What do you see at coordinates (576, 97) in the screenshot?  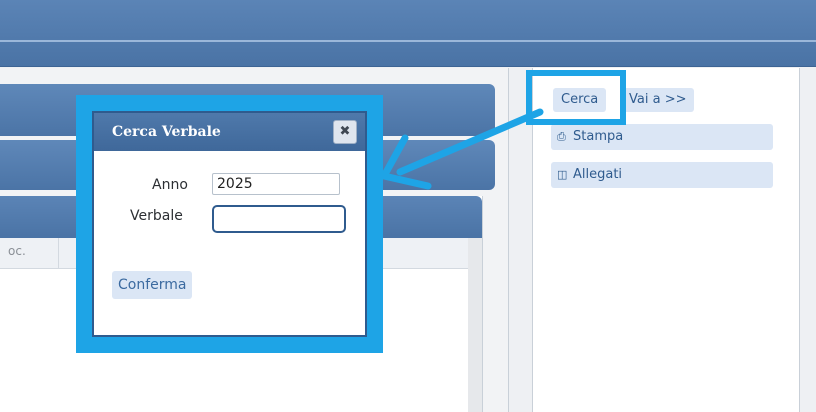 I see `cerca-highlight-box` at bounding box center [576, 97].